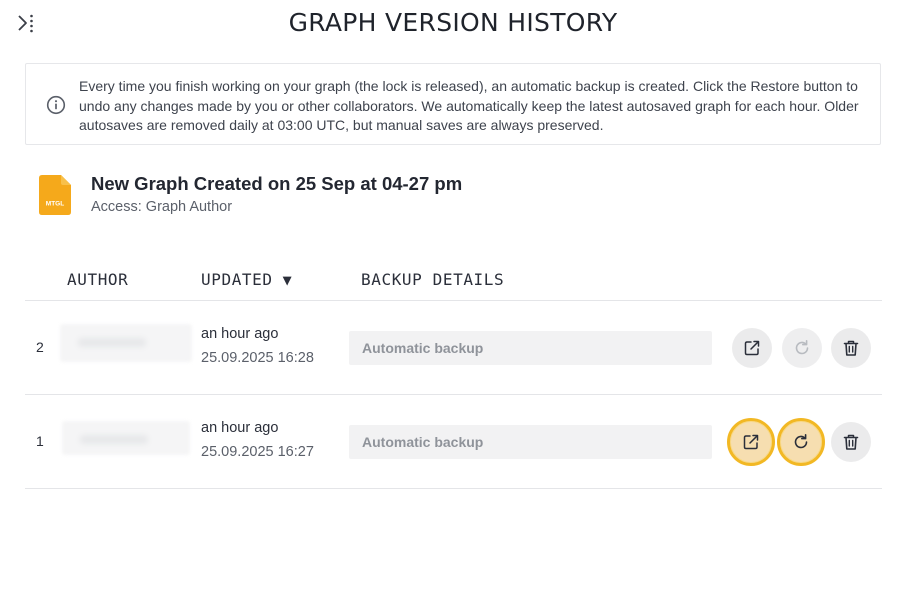 The height and width of the screenshot is (604, 910). Describe the element at coordinates (98, 279) in the screenshot. I see `column-header-author: AUTHOR` at that location.